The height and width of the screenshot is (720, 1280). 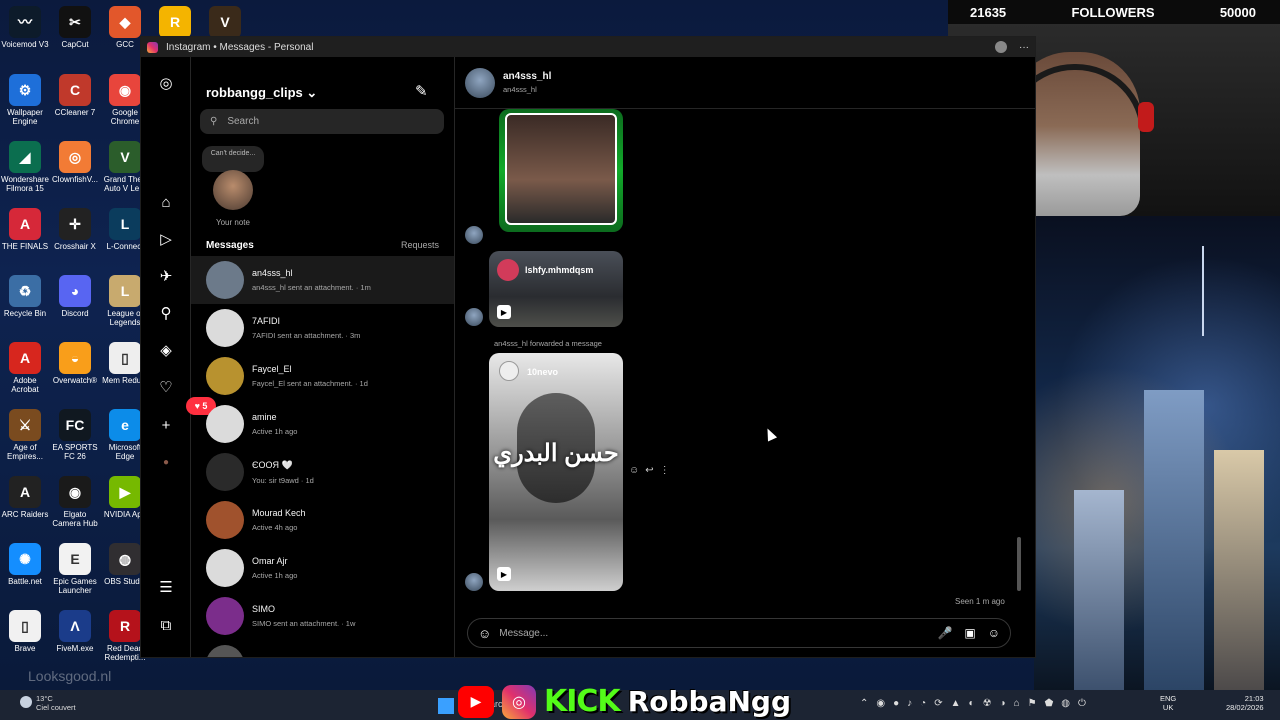 I want to click on desktop-shortcut: ◉ Elgato Camera Hub, so click(x=75, y=502).